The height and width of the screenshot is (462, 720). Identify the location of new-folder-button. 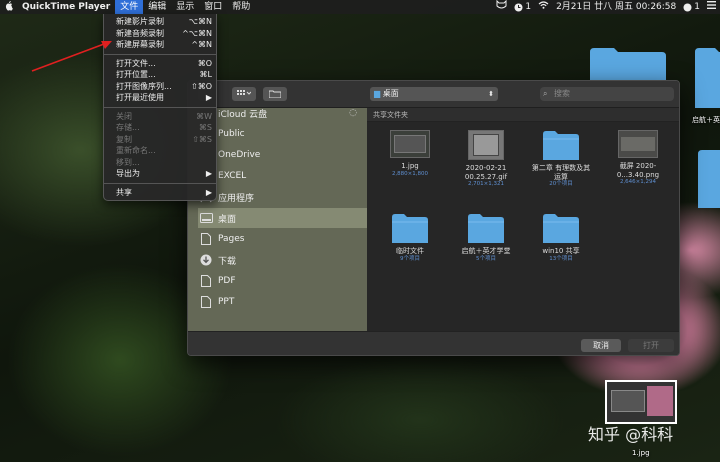
(275, 94).